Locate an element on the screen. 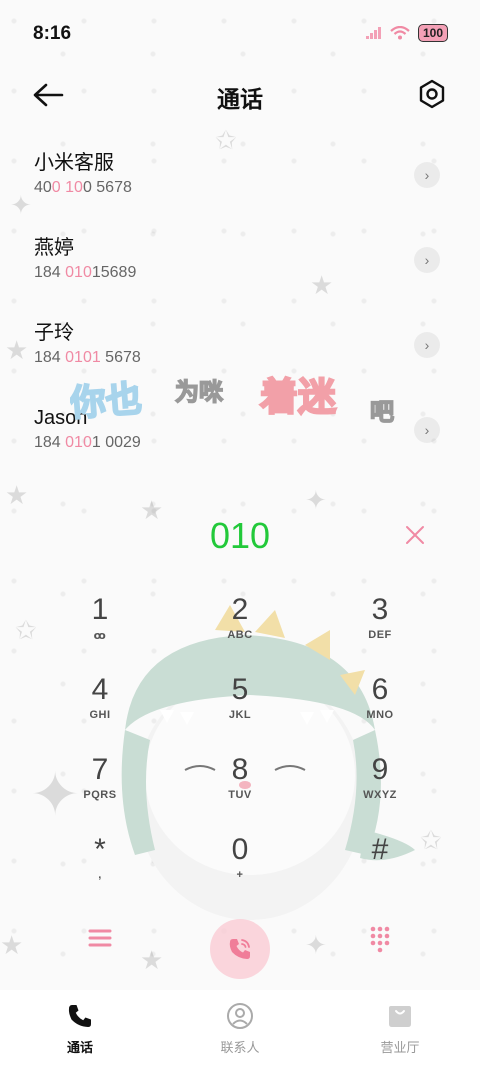  header: 通话 is located at coordinates (240, 95).